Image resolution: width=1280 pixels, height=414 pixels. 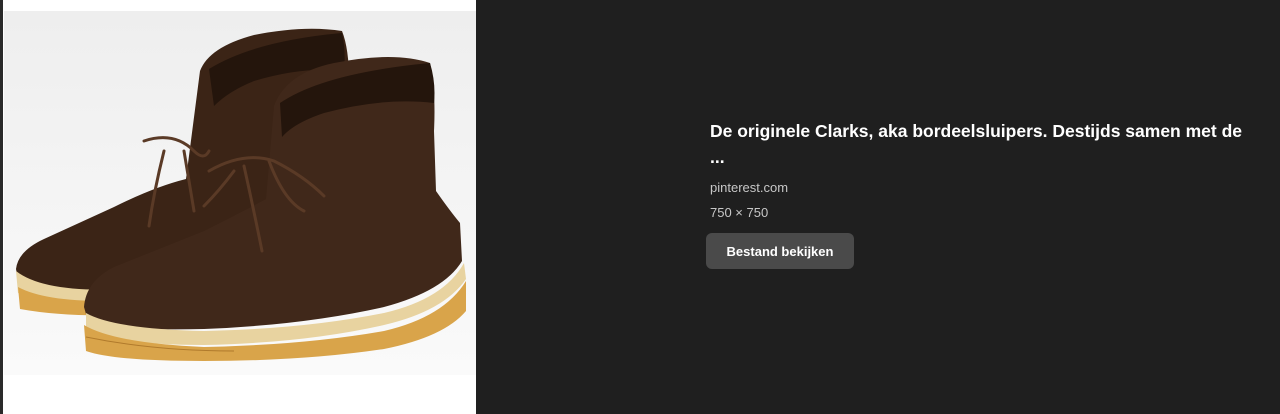 I want to click on panel-divider, so click(x=1, y=207).